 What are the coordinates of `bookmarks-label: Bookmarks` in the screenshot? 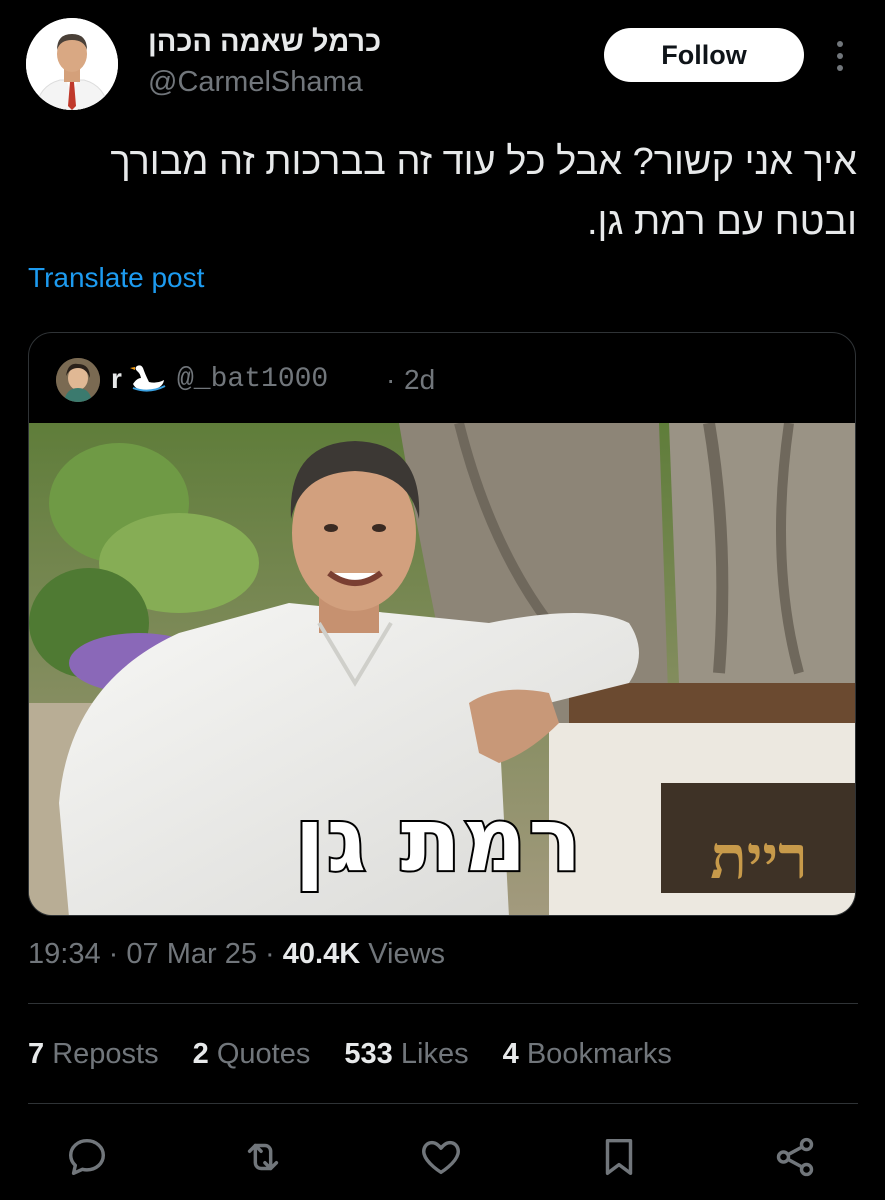 It's located at (599, 1054).